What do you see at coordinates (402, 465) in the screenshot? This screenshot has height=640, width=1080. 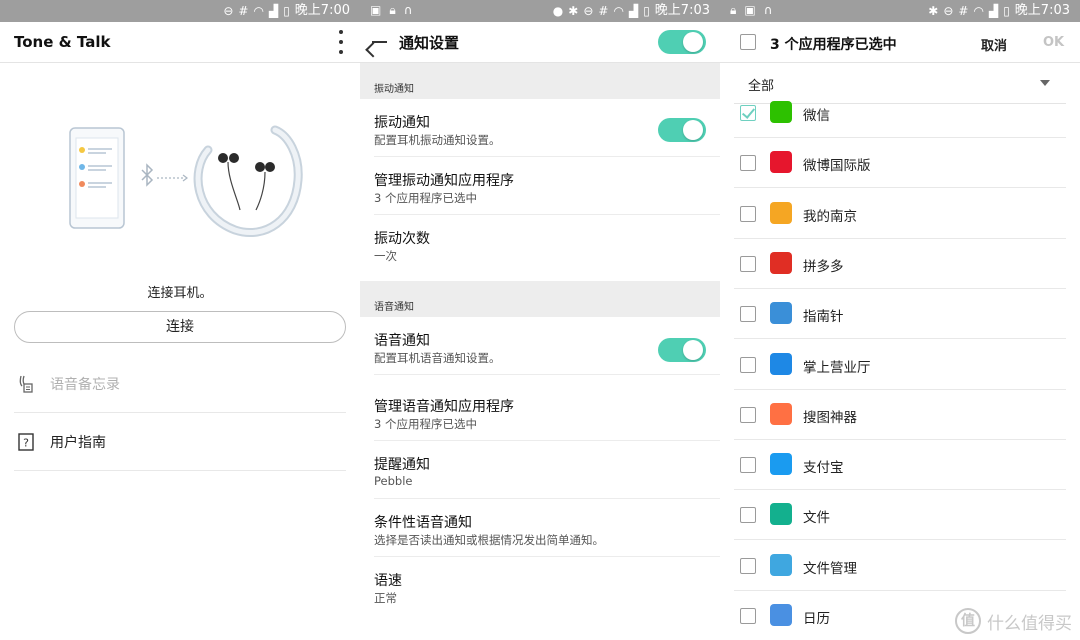 I see `setting-title: 提醒通知` at bounding box center [402, 465].